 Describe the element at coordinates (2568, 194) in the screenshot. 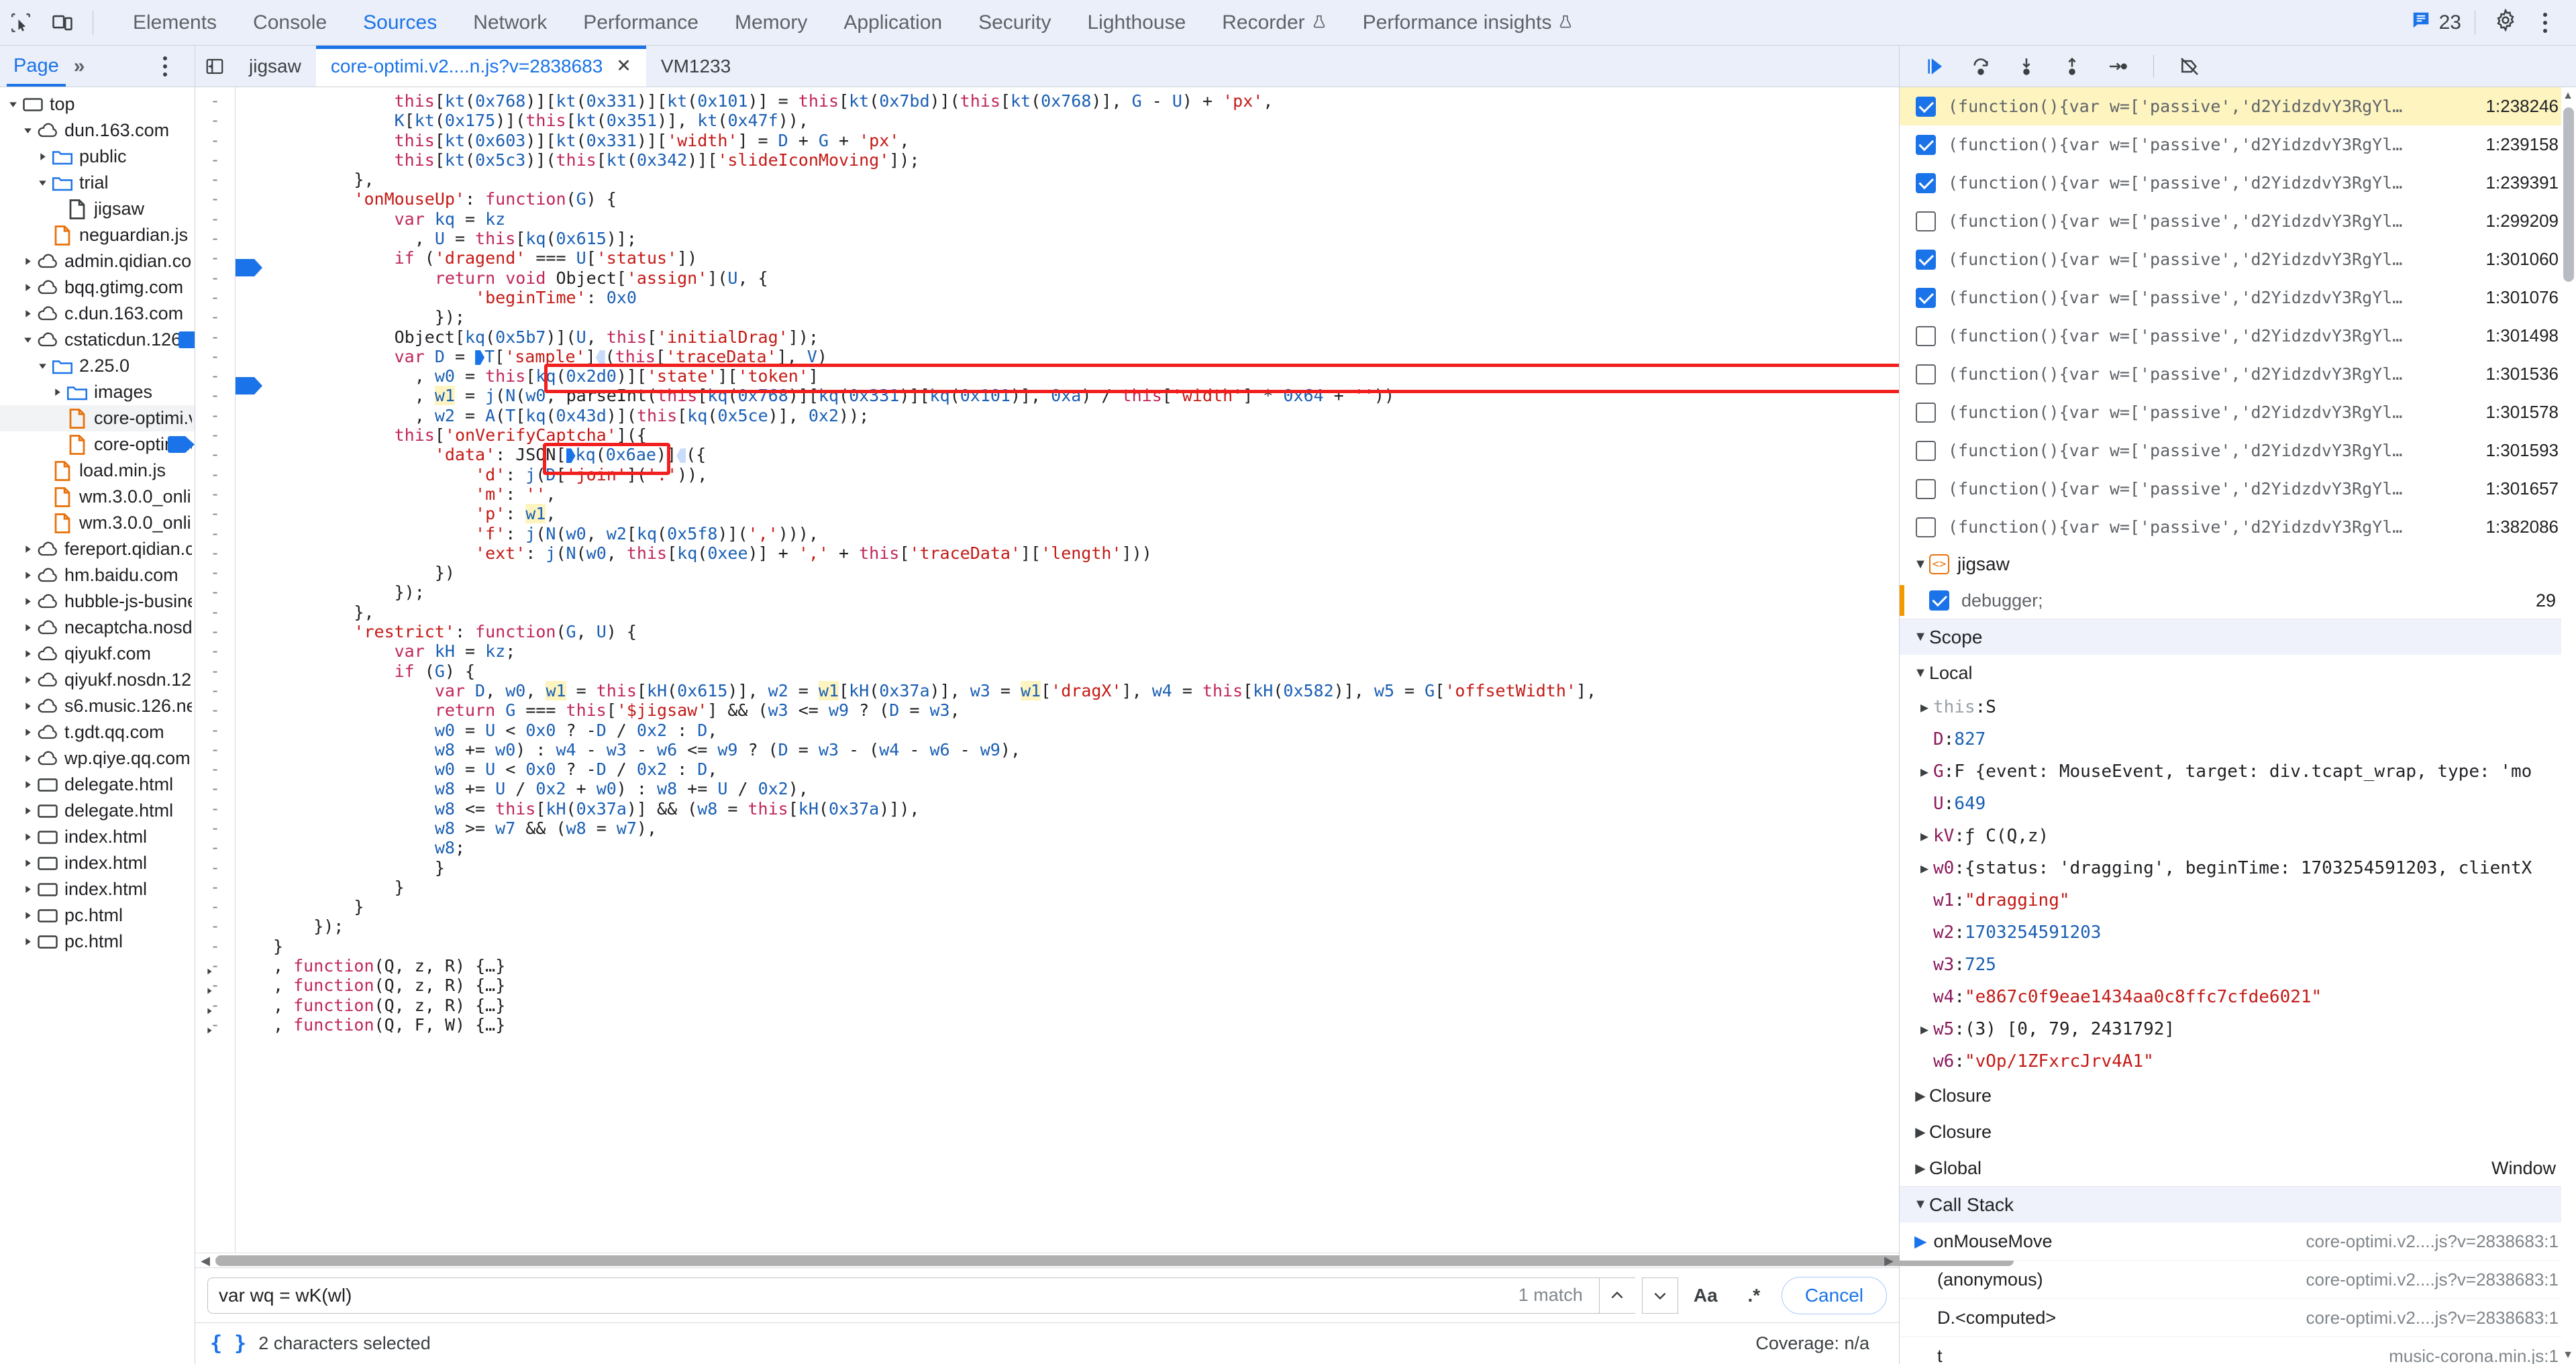

I see `scrollbar-thumb` at that location.